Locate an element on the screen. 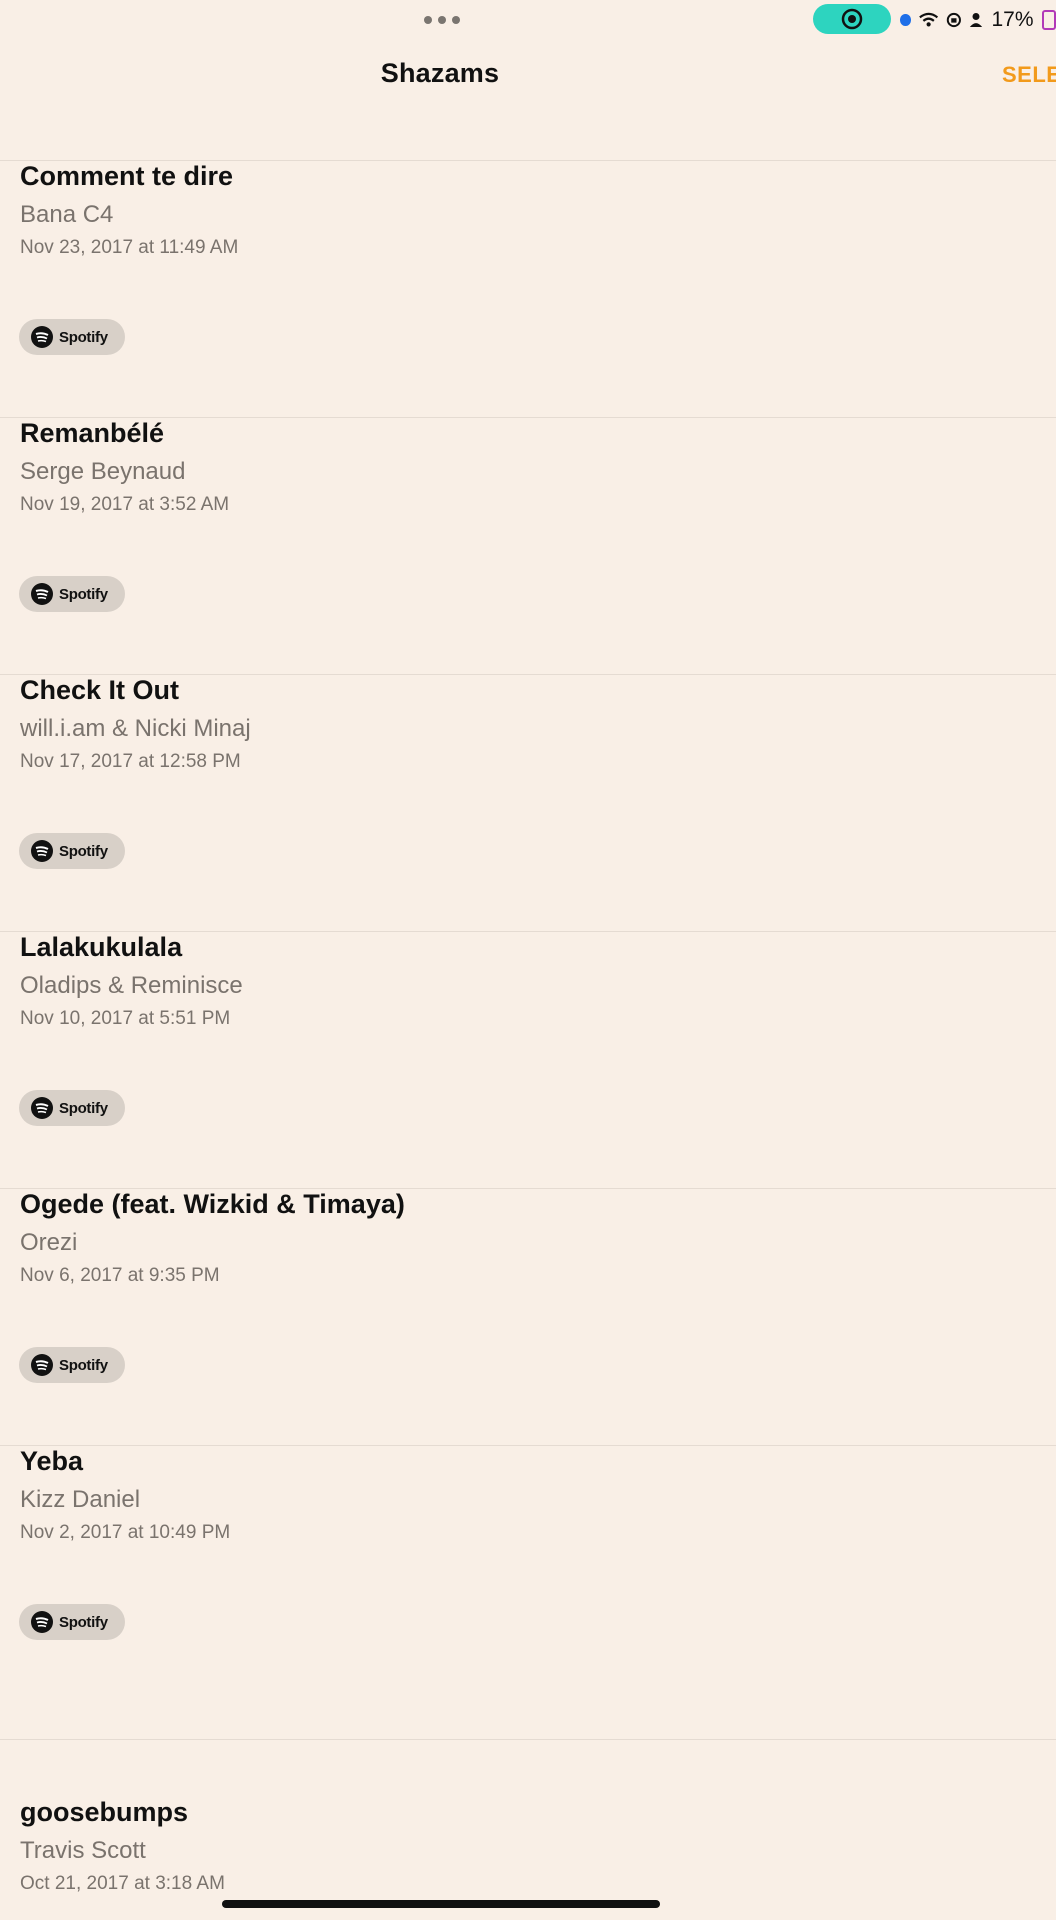 This screenshot has width=1056, height=1920. battery-percent: 17% is located at coordinates (1012, 19).